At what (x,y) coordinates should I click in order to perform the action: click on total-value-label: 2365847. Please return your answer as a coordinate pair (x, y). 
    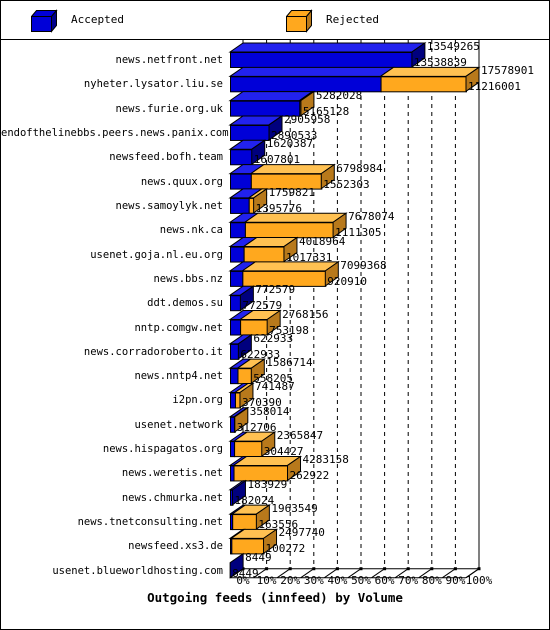
    Looking at the image, I should click on (300, 436).